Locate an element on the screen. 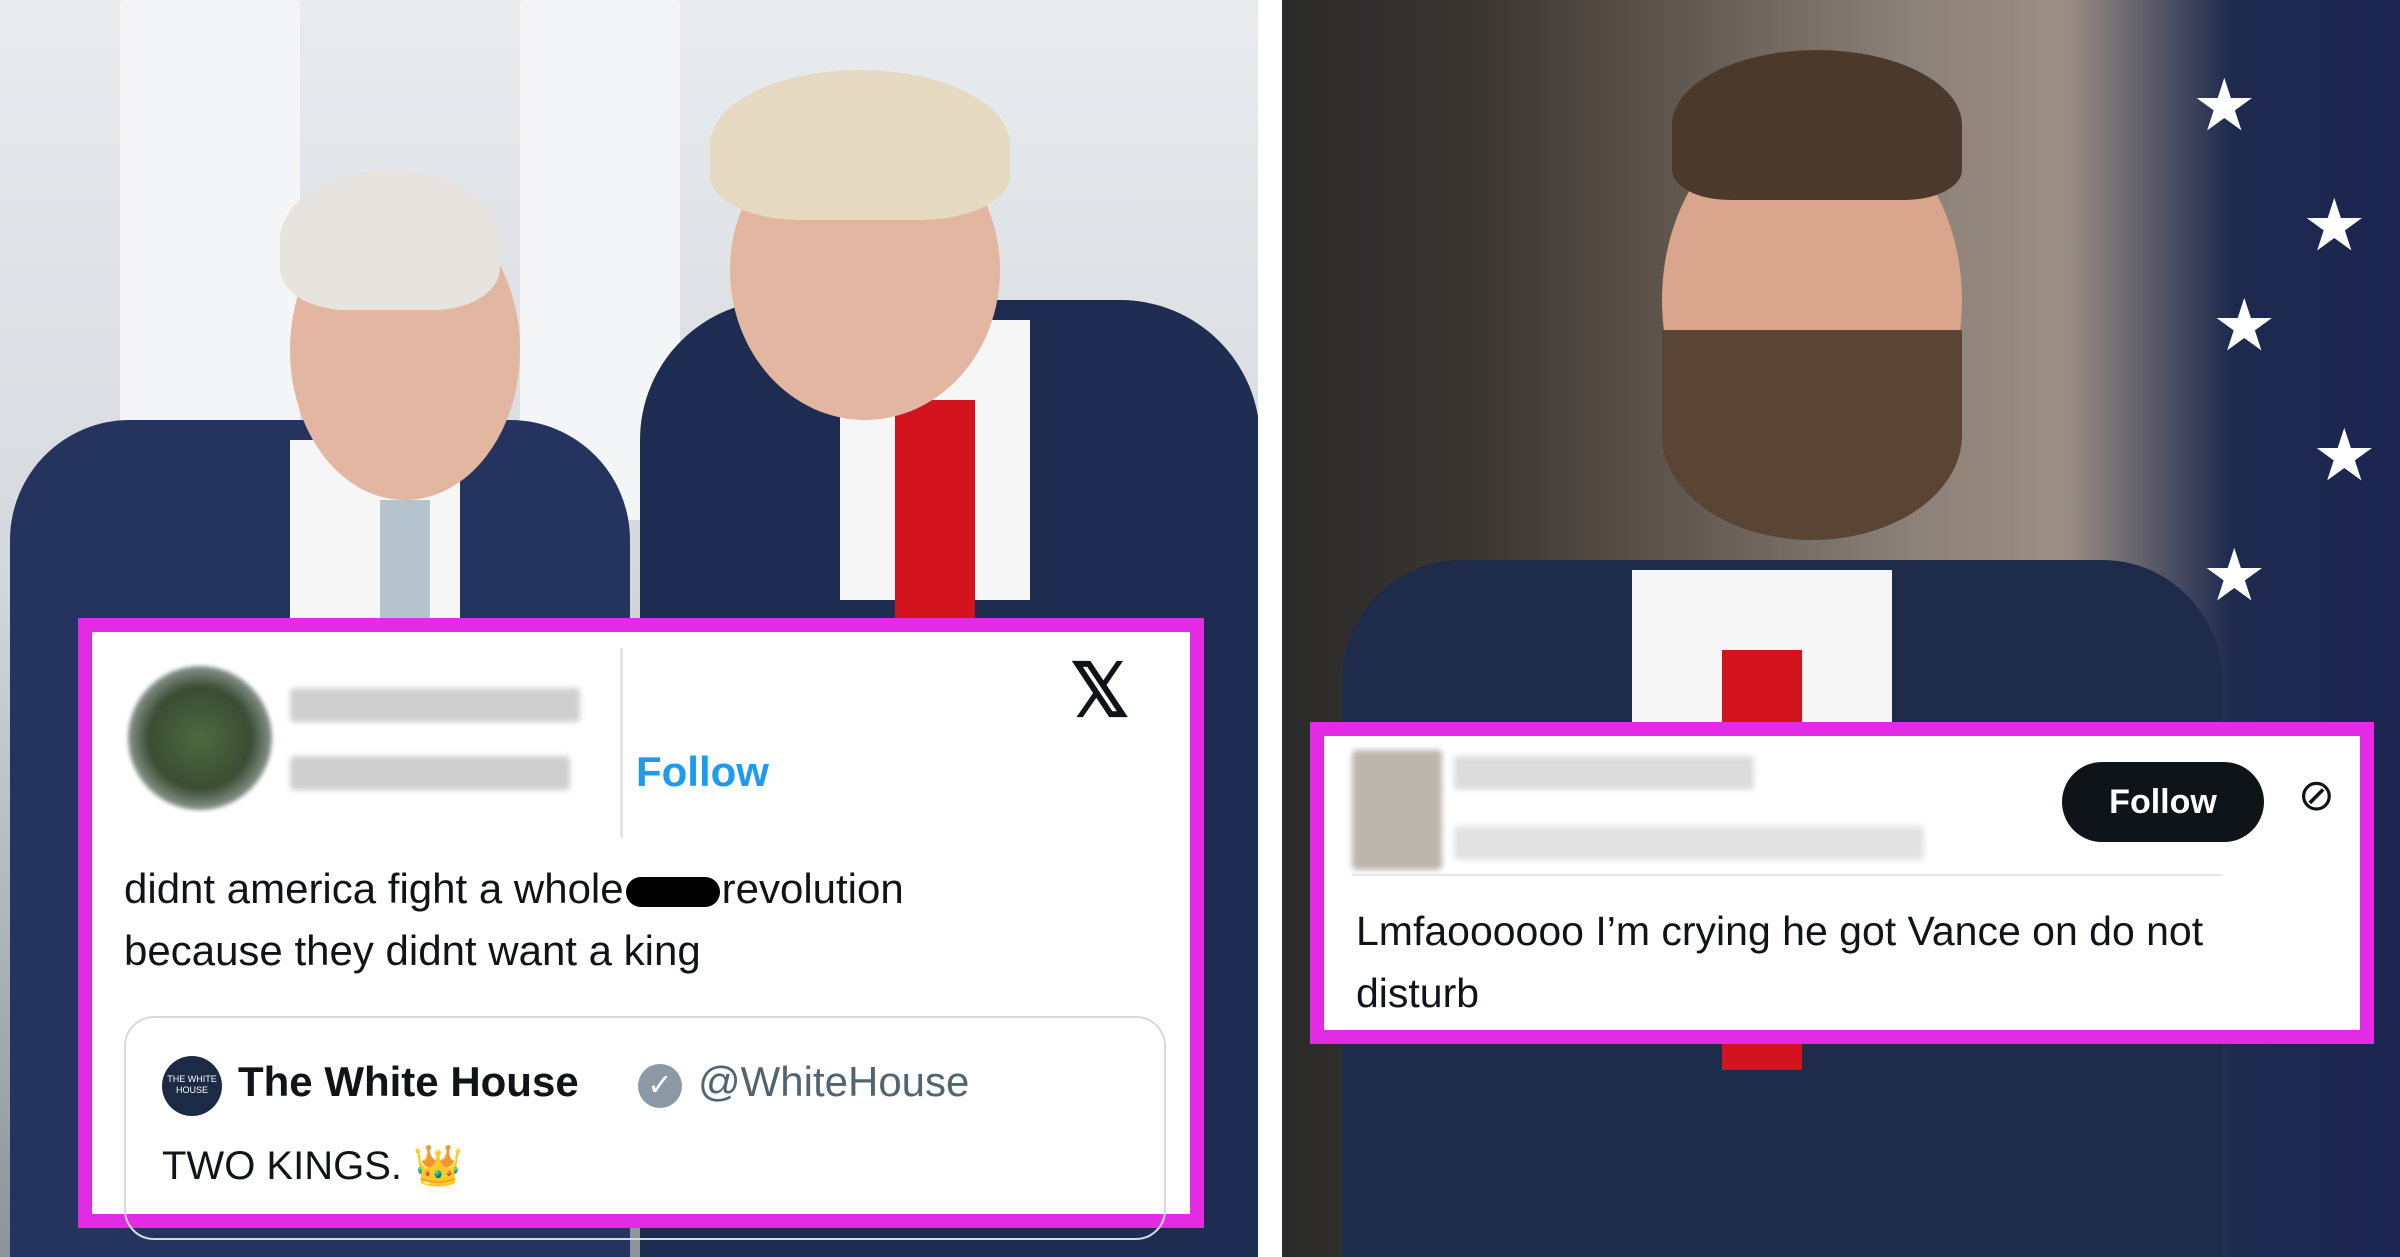 The width and height of the screenshot is (2400, 1257). tweet-text-line2: because they didnt want a king is located at coordinates (412, 950).